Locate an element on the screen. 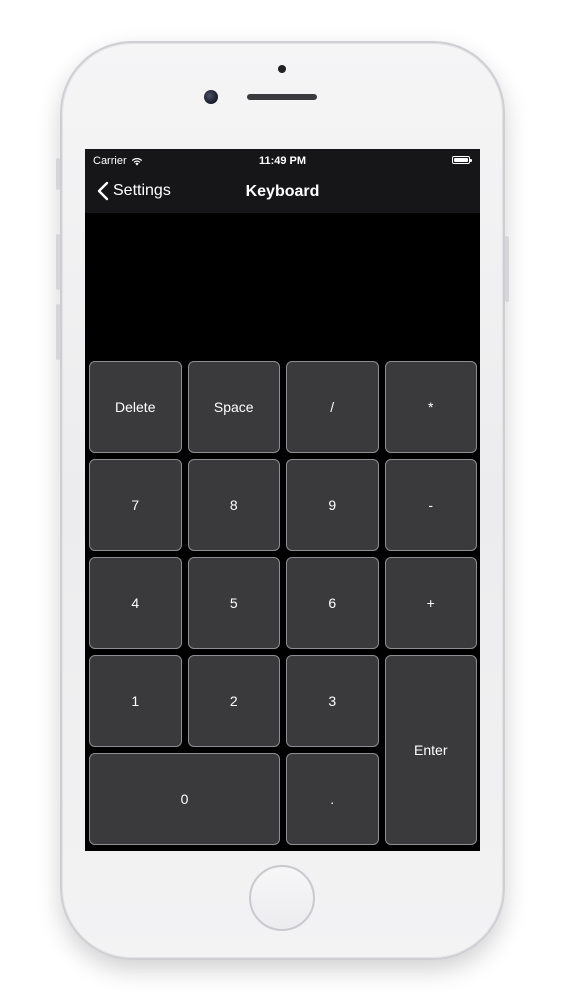 The width and height of the screenshot is (563, 1000). plus-key: + is located at coordinates (430, 603).